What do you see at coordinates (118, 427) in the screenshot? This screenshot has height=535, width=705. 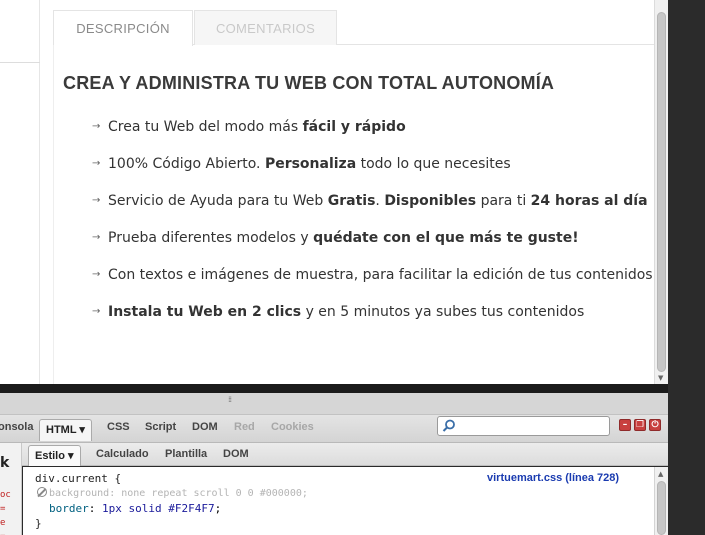 I see `tab-css: CSS` at bounding box center [118, 427].